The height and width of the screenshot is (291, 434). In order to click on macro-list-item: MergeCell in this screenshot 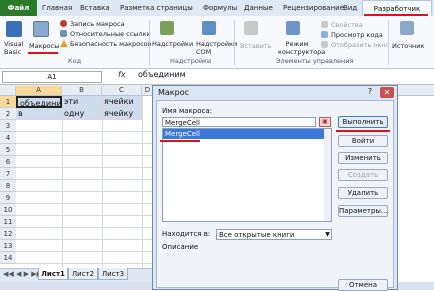, I will do `click(247, 134)`.